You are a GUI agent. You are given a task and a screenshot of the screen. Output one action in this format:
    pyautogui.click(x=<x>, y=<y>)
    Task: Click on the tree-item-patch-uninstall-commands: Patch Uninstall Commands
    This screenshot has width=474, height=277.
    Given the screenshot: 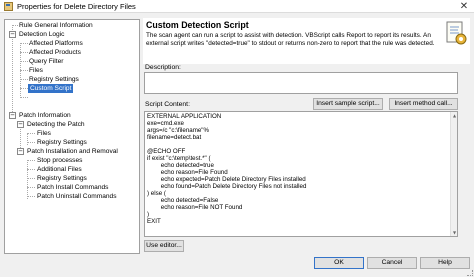 What is the action you would take?
    pyautogui.click(x=77, y=196)
    